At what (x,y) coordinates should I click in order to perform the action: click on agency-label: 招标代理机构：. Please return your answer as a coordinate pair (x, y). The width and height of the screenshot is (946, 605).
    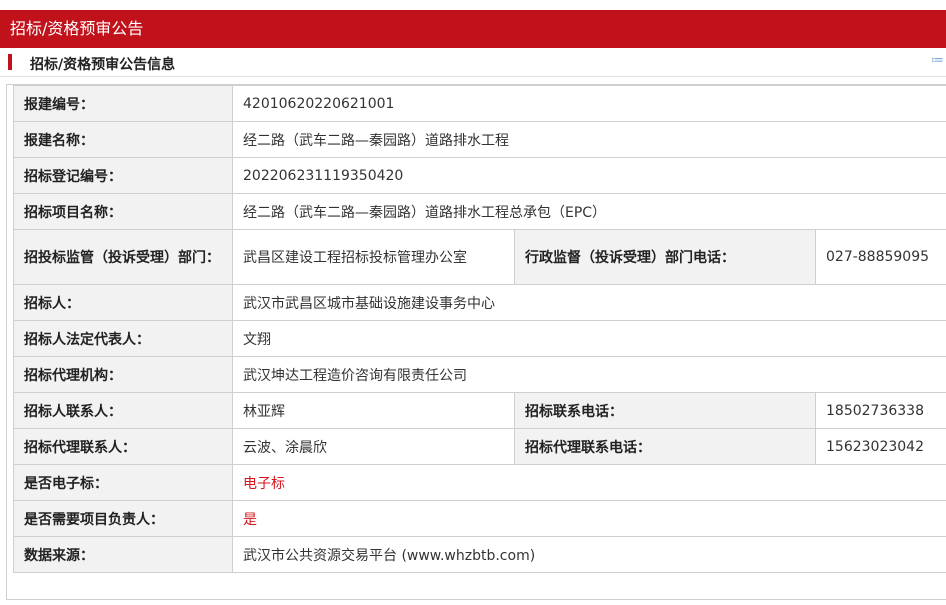
    Looking at the image, I should click on (123, 374).